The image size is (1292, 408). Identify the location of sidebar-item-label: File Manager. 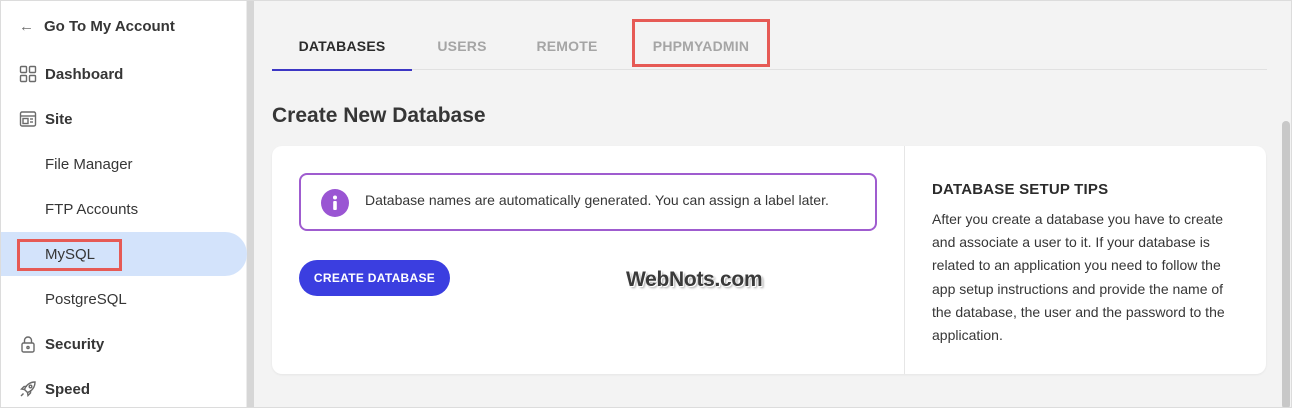
(89, 164).